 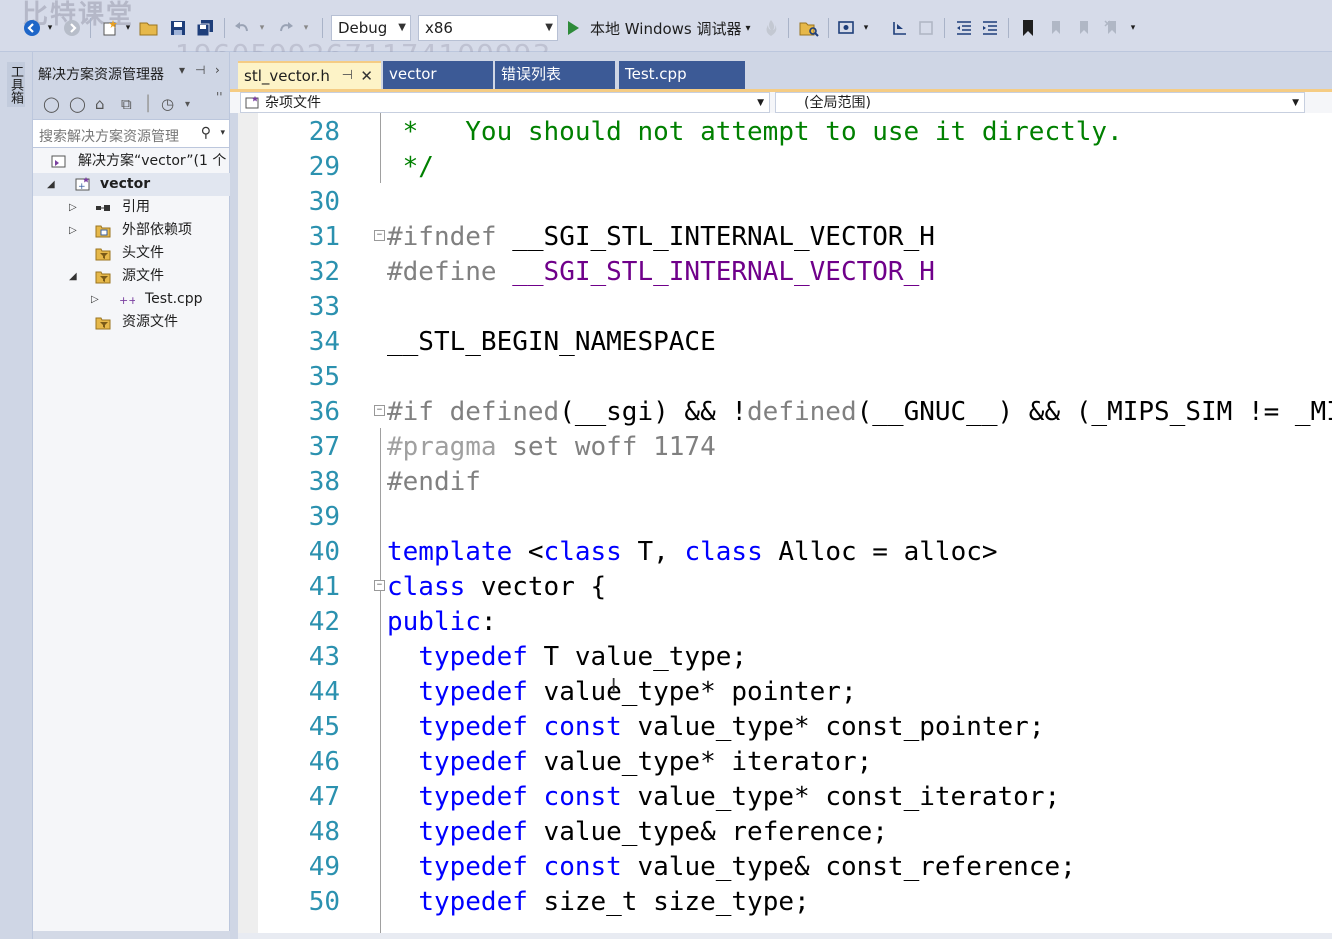 What do you see at coordinates (1133, 28) in the screenshot?
I see `toolbar-overflow-icon: ▾` at bounding box center [1133, 28].